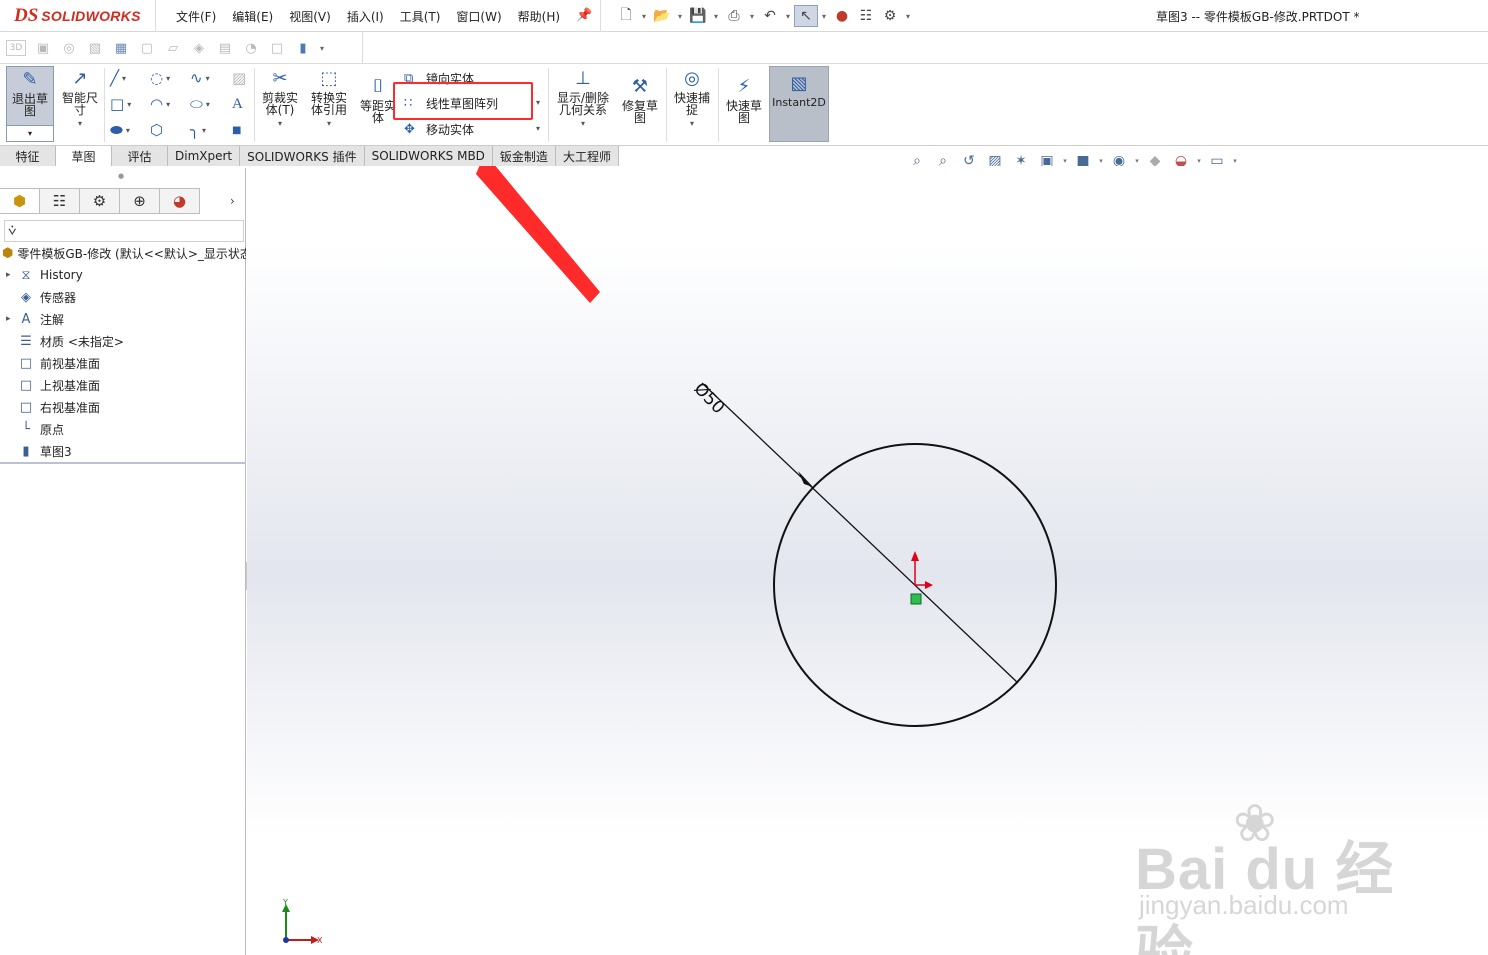 This screenshot has width=1488, height=955. Describe the element at coordinates (100, 201) in the screenshot. I see `configuration-manager-tab-icon: ⚙` at that location.